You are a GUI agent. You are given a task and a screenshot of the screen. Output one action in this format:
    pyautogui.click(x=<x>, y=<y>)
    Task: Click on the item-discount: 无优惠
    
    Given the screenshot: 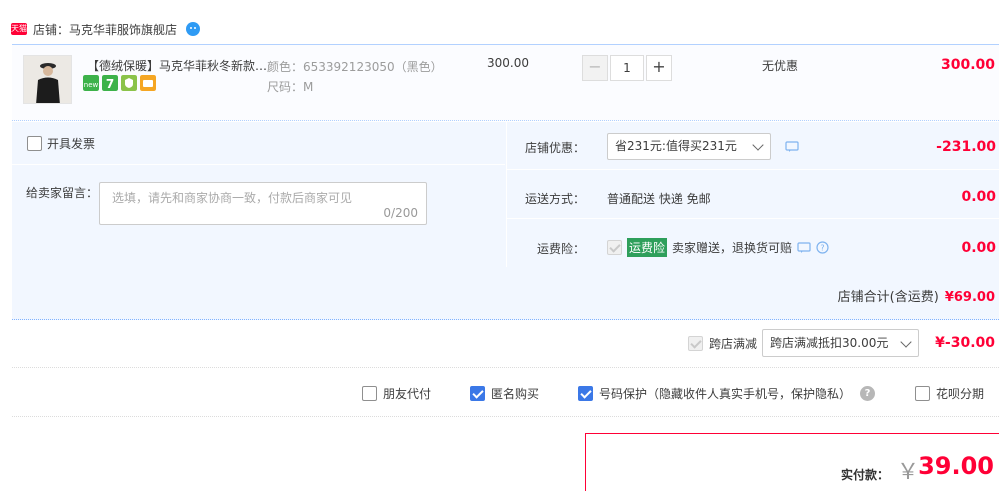 What is the action you would take?
    pyautogui.click(x=780, y=66)
    